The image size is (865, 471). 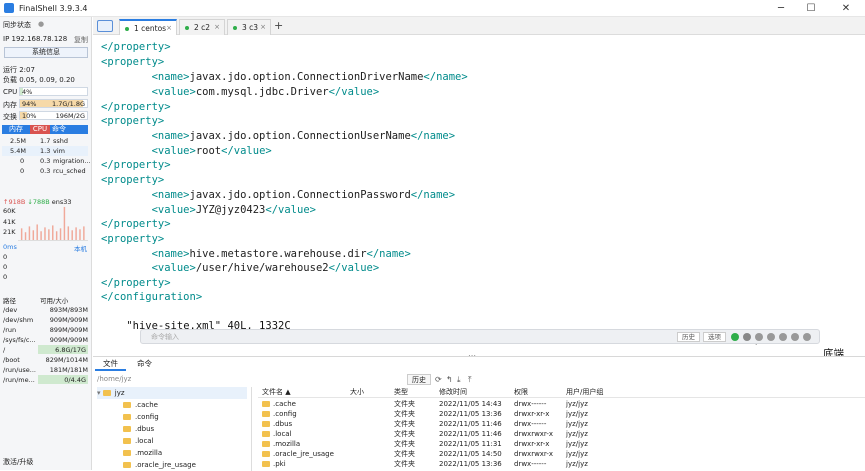 I want to click on col-size: 大小, so click(x=357, y=392).